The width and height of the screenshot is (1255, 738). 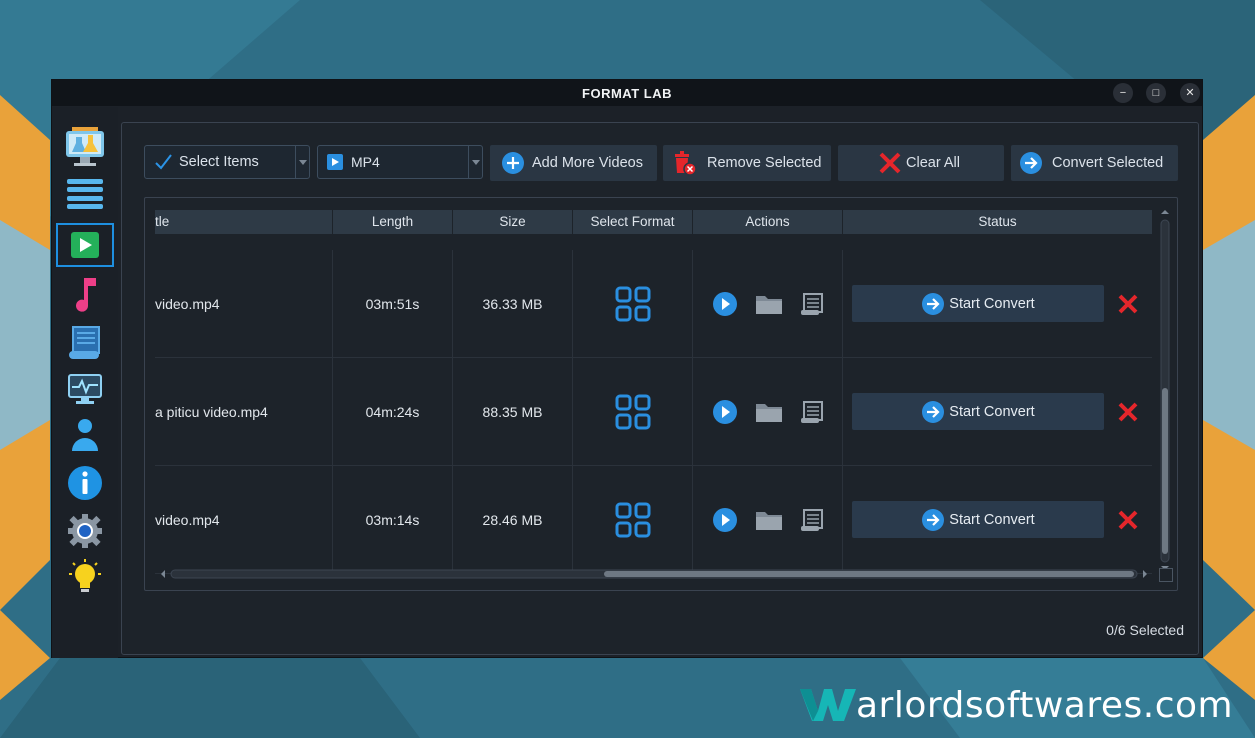 What do you see at coordinates (1145, 630) in the screenshot?
I see `selection-count: 0/6 Selected` at bounding box center [1145, 630].